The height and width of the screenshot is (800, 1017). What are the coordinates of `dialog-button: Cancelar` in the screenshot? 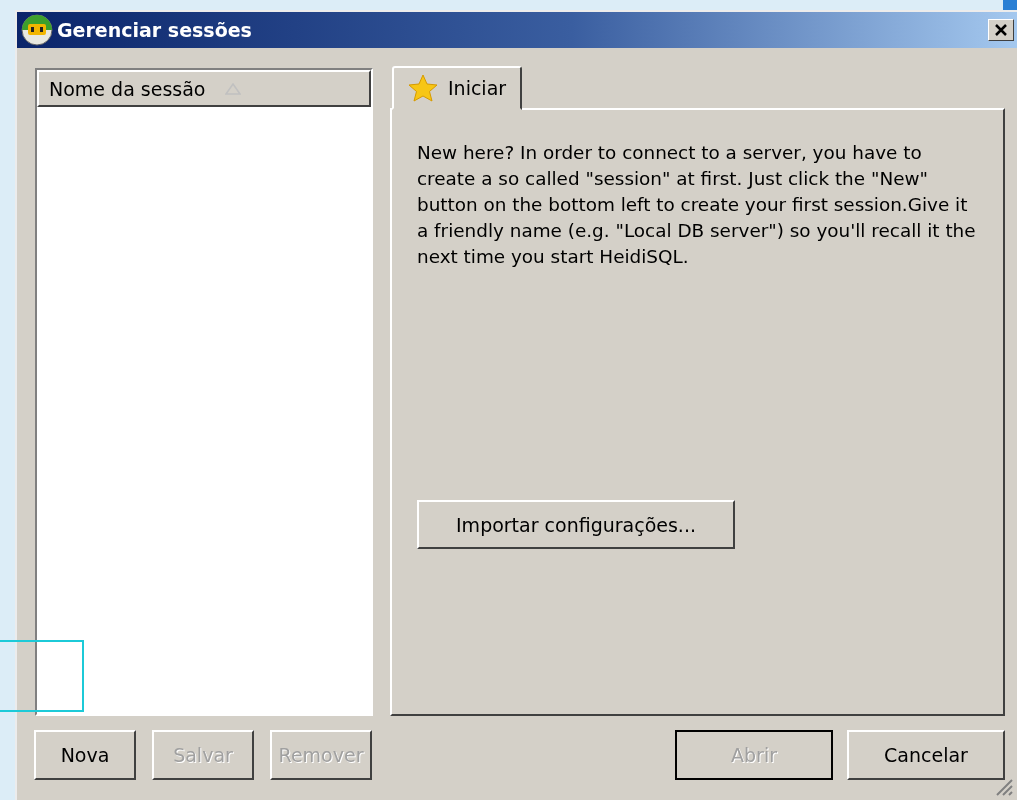 It's located at (926, 755).